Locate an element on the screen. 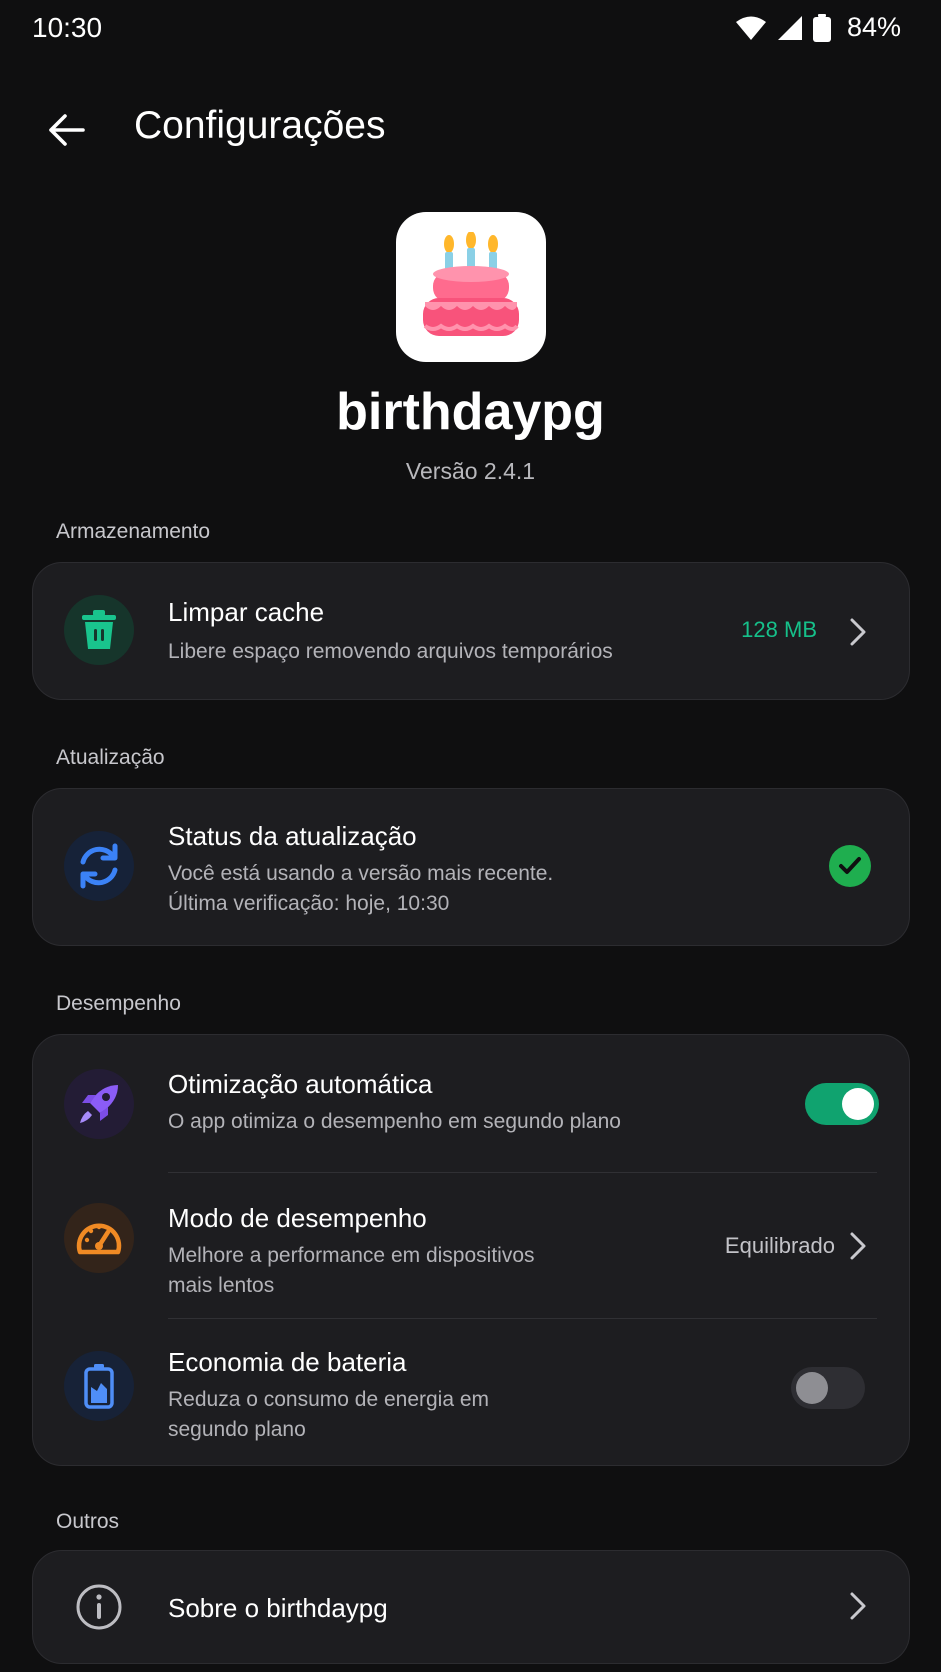 The height and width of the screenshot is (1672, 941). rocket-icon-circle is located at coordinates (99, 1104).